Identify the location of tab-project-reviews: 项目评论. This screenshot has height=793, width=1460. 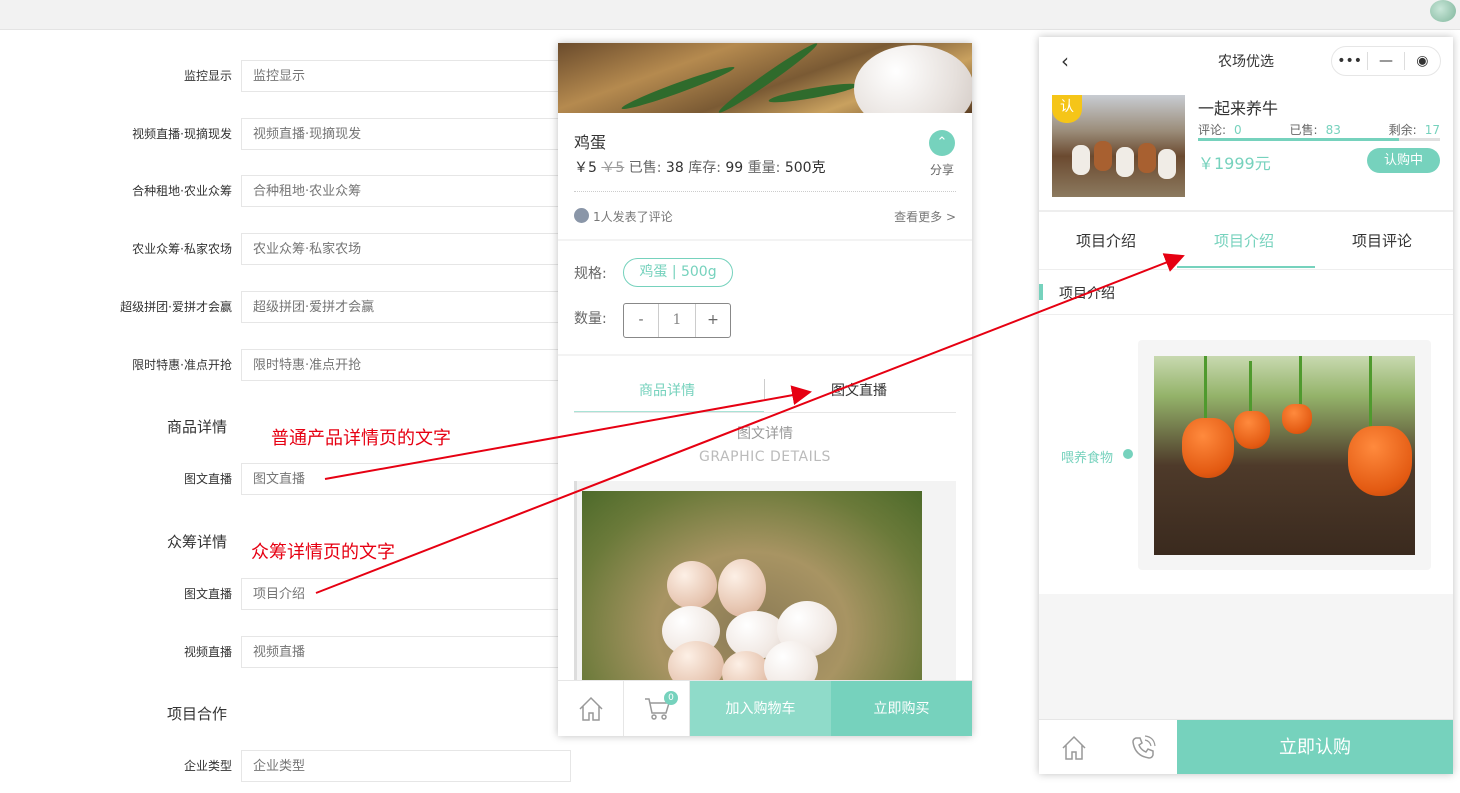
(1382, 240).